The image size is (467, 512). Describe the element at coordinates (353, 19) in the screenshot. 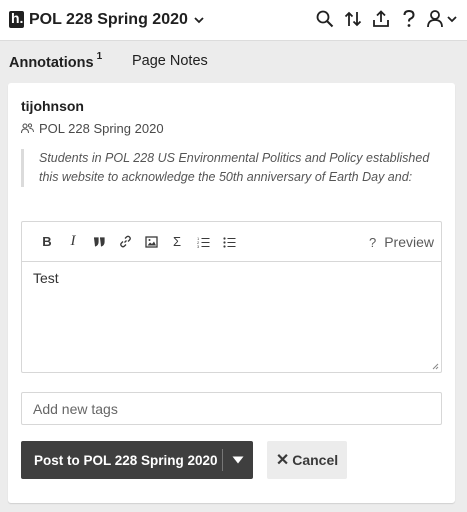

I see `sort-icon` at that location.